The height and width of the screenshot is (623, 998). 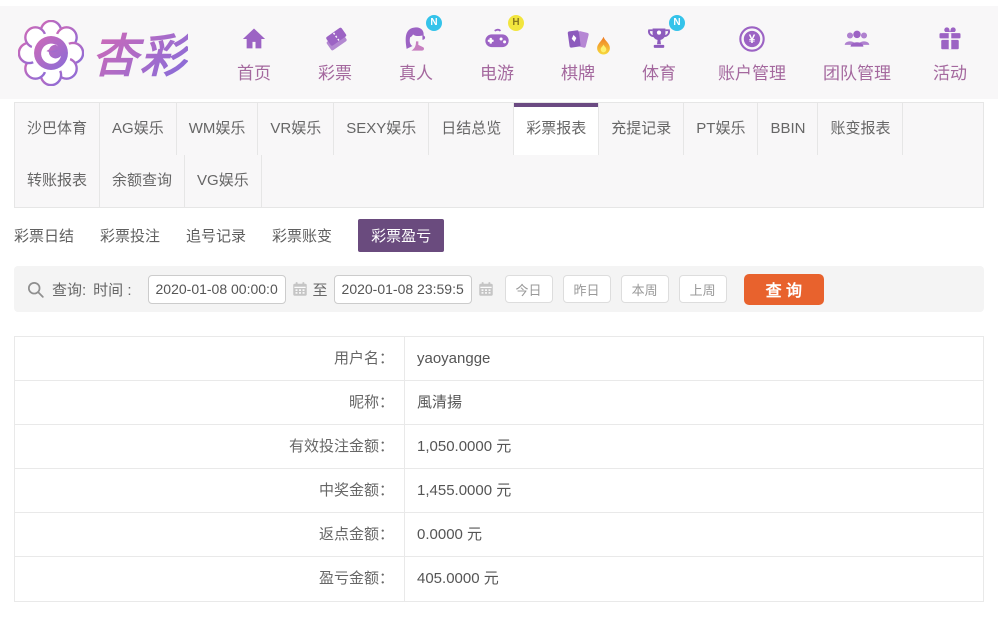 What do you see at coordinates (528, 289) in the screenshot?
I see `today-button: 今日` at bounding box center [528, 289].